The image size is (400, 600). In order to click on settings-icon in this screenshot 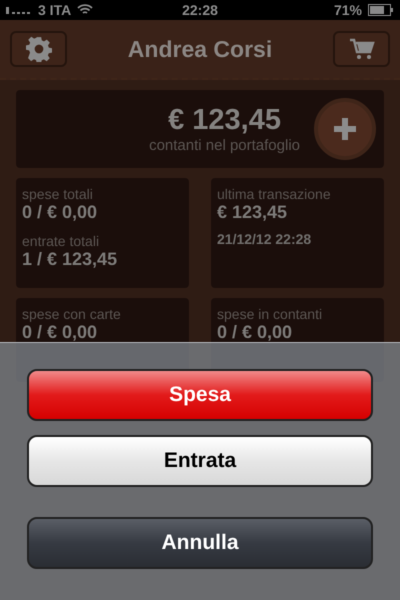, I will do `click(39, 49)`.